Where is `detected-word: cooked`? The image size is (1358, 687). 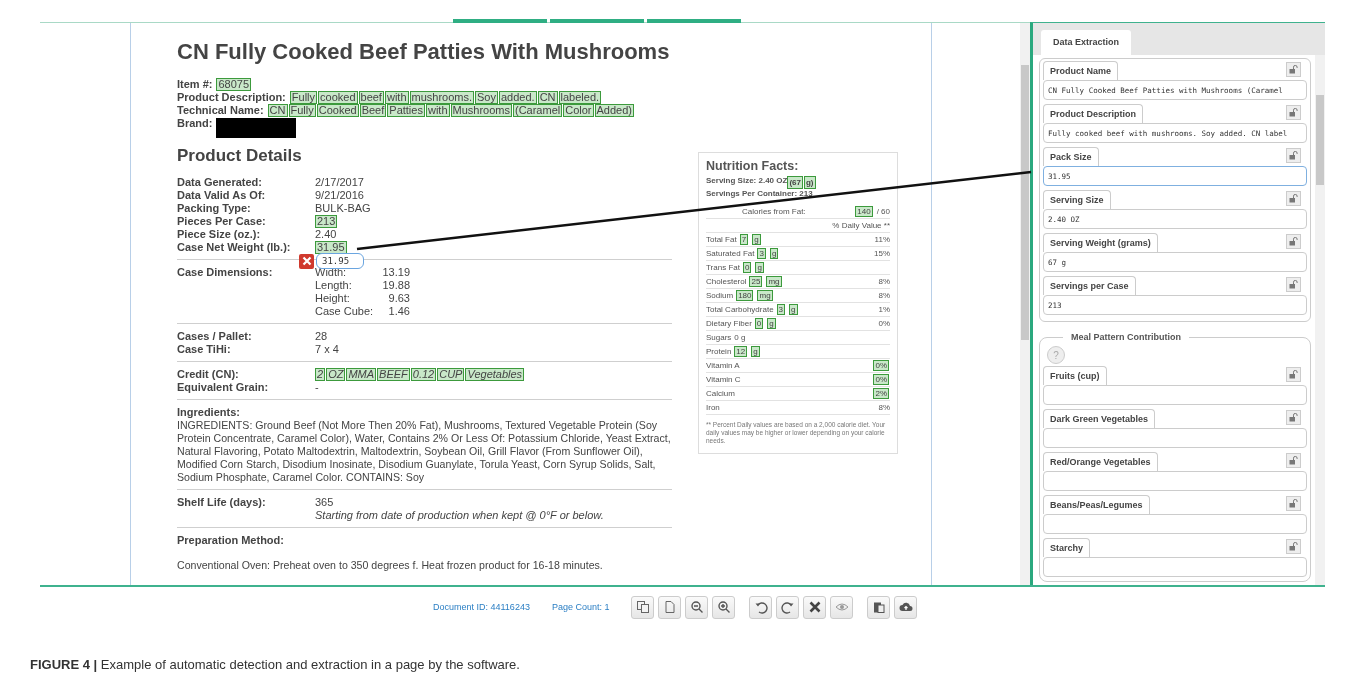
detected-word: cooked is located at coordinates (338, 97).